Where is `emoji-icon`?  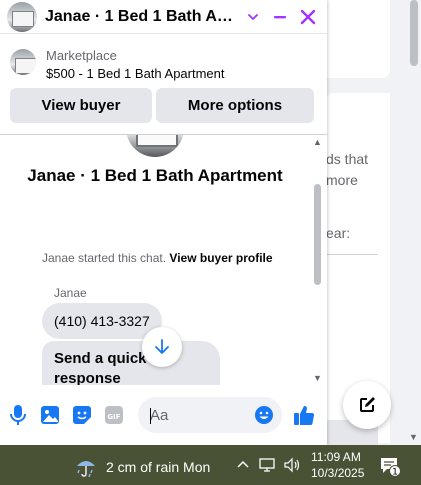 emoji-icon is located at coordinates (264, 415).